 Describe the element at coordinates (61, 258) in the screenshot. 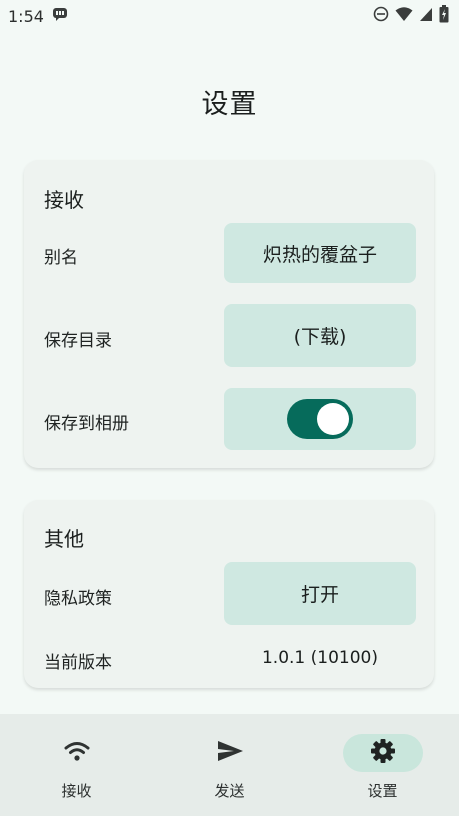

I see `alias-label: 别名` at that location.